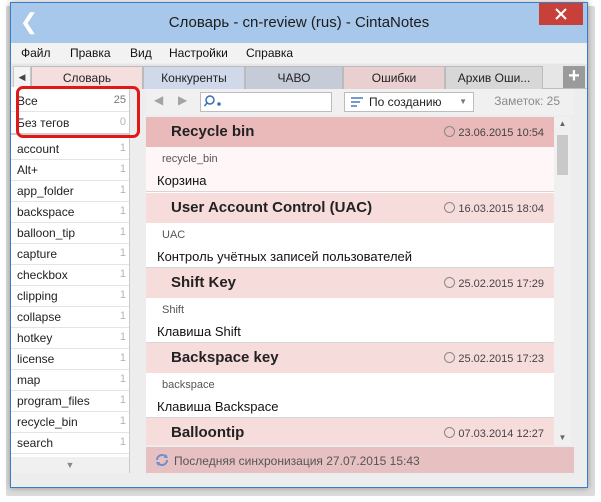  I want to click on sidebar-scroll-down-button: ▼, so click(70, 465).